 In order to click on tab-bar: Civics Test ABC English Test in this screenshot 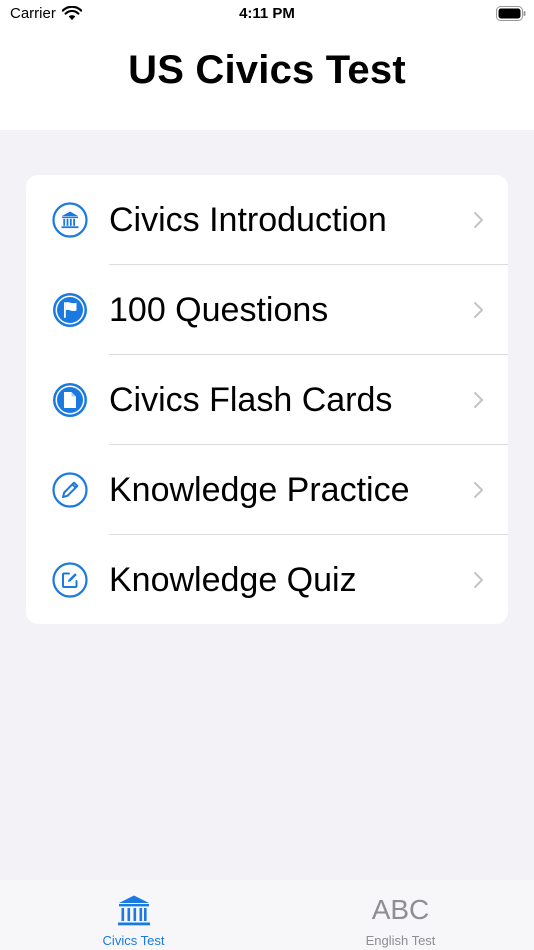, I will do `click(267, 915)`.